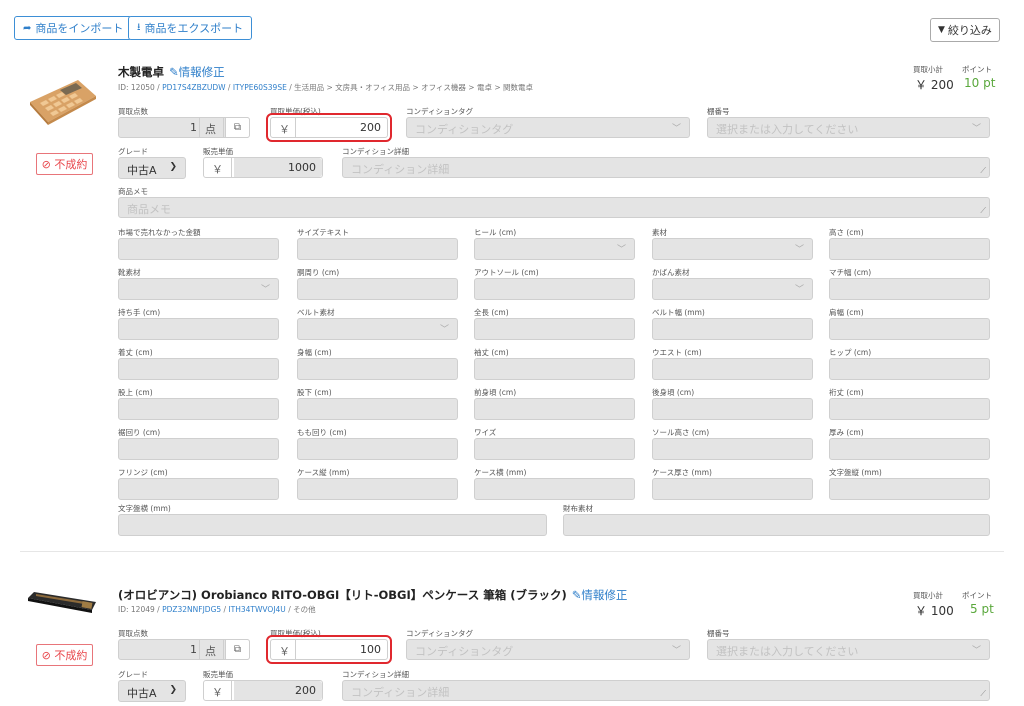 This screenshot has height=706, width=1024. What do you see at coordinates (263, 690) in the screenshot?
I see `sale-price-input: ￥ 200` at bounding box center [263, 690].